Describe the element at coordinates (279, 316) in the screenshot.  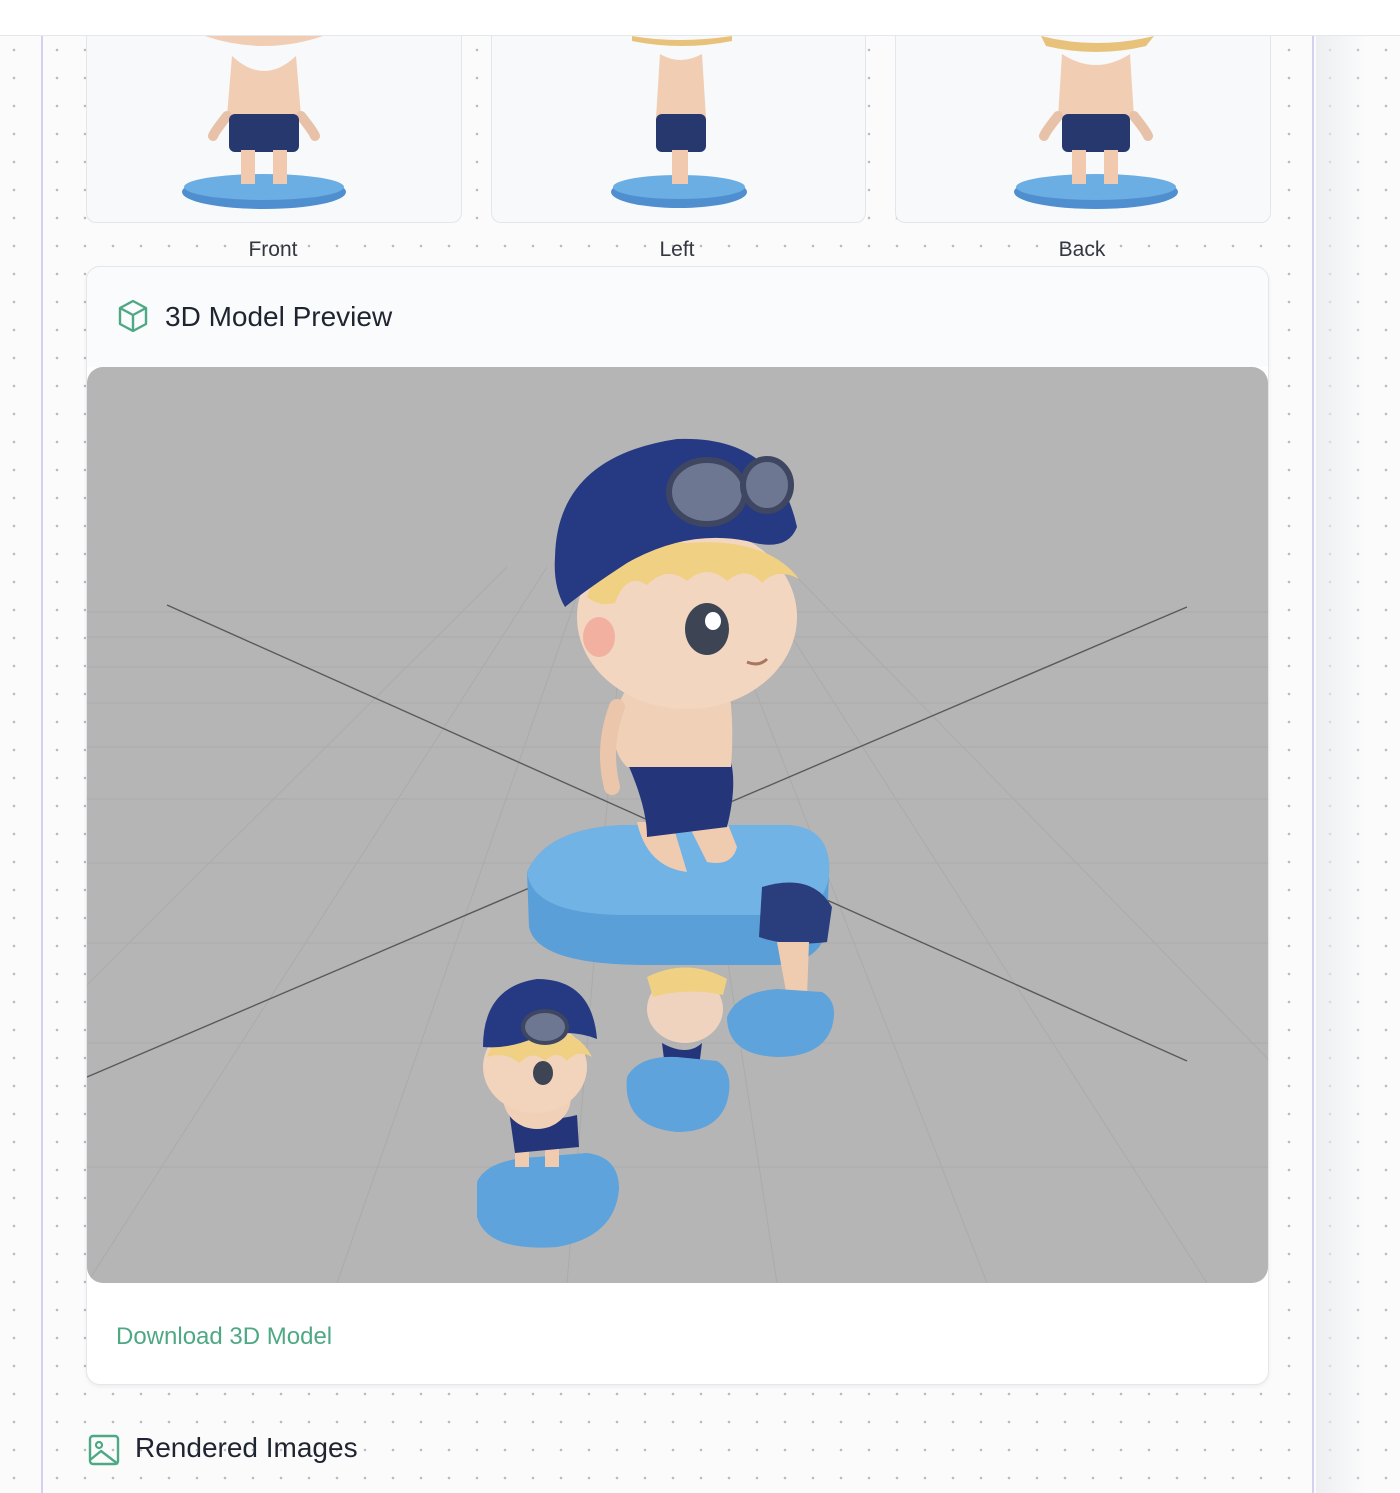
I see `model-preview-title: 3D Model Preview` at that location.